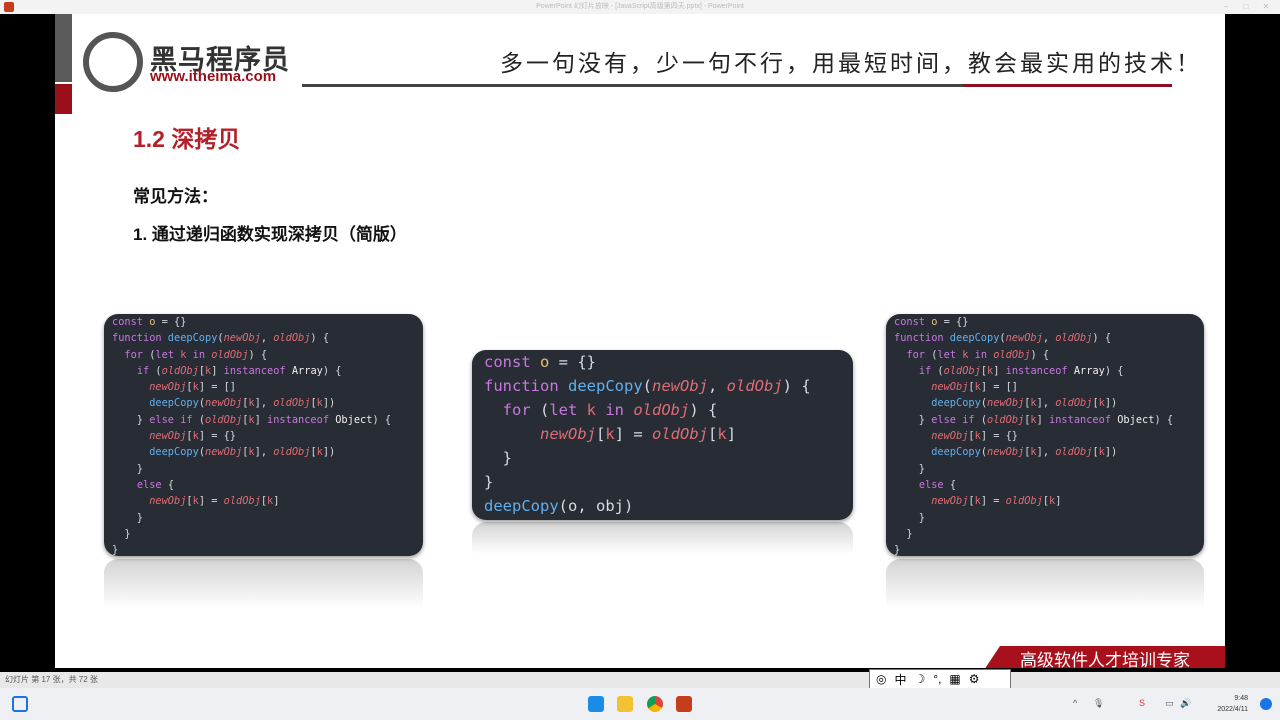 The height and width of the screenshot is (720, 1280). I want to click on clock: 9:48 2022/4/11, so click(1232, 704).